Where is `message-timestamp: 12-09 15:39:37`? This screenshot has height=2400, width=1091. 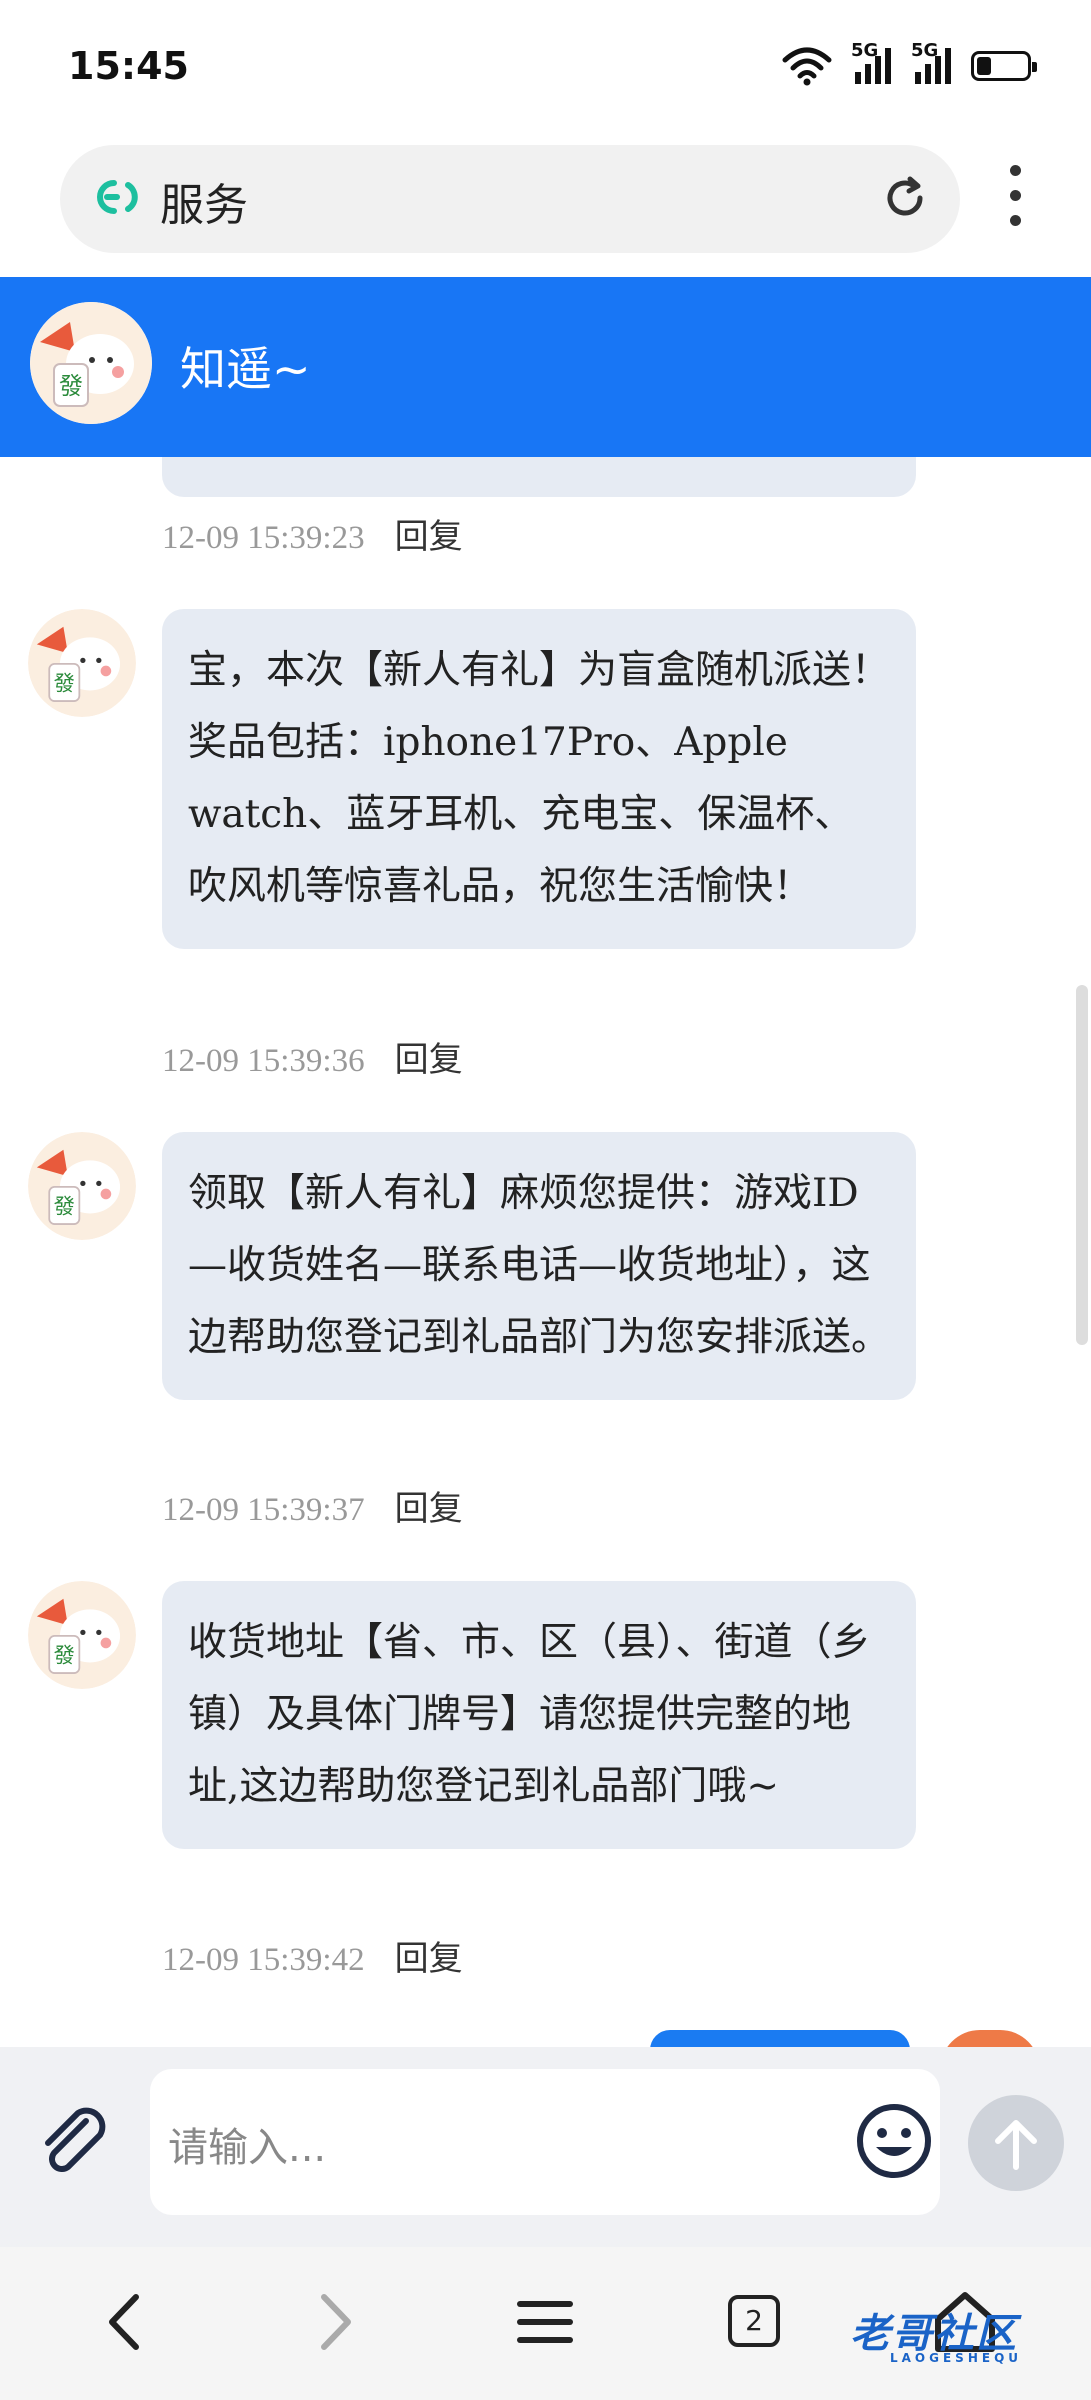 message-timestamp: 12-09 15:39:37 is located at coordinates (263, 1510).